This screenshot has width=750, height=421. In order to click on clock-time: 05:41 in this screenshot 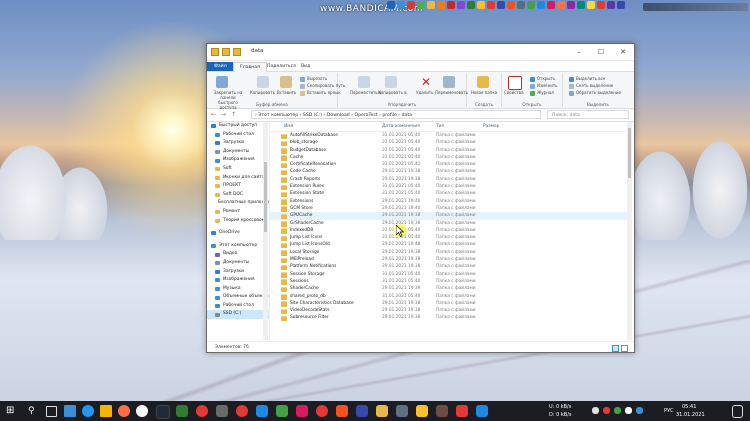, I will do `click(689, 407)`.